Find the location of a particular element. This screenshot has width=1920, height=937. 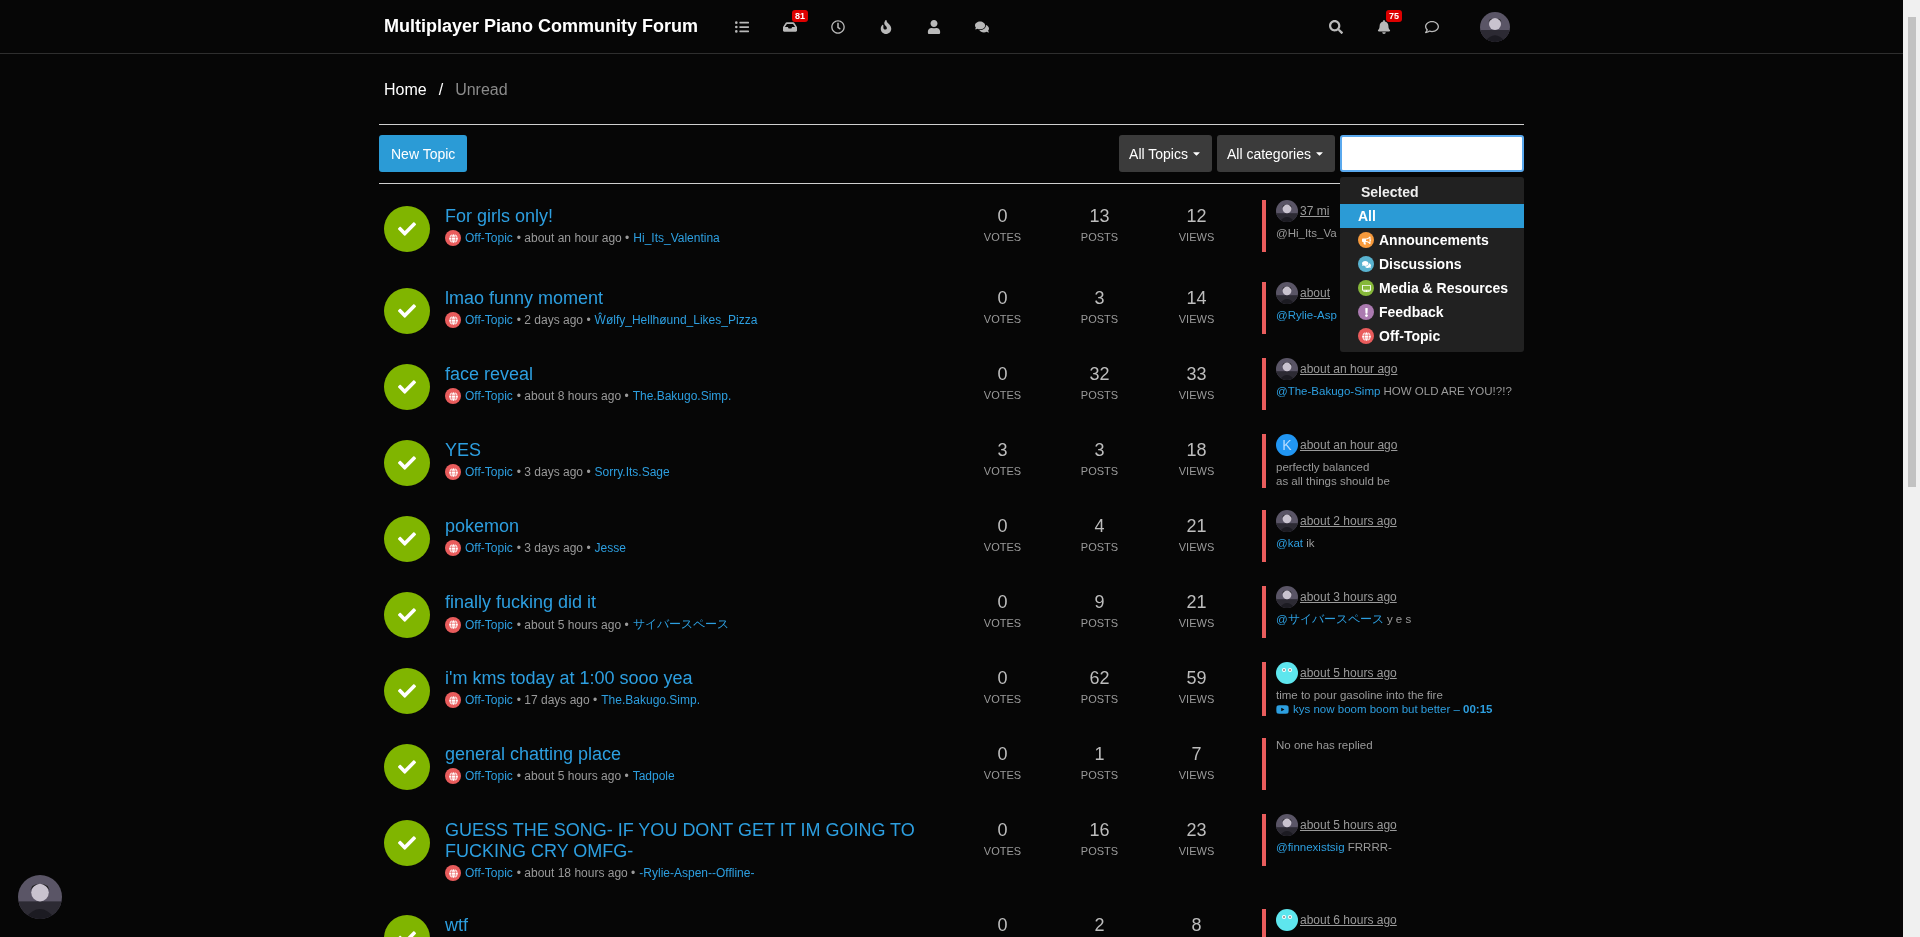

topic-time: • about an hour ago • is located at coordinates (573, 238).